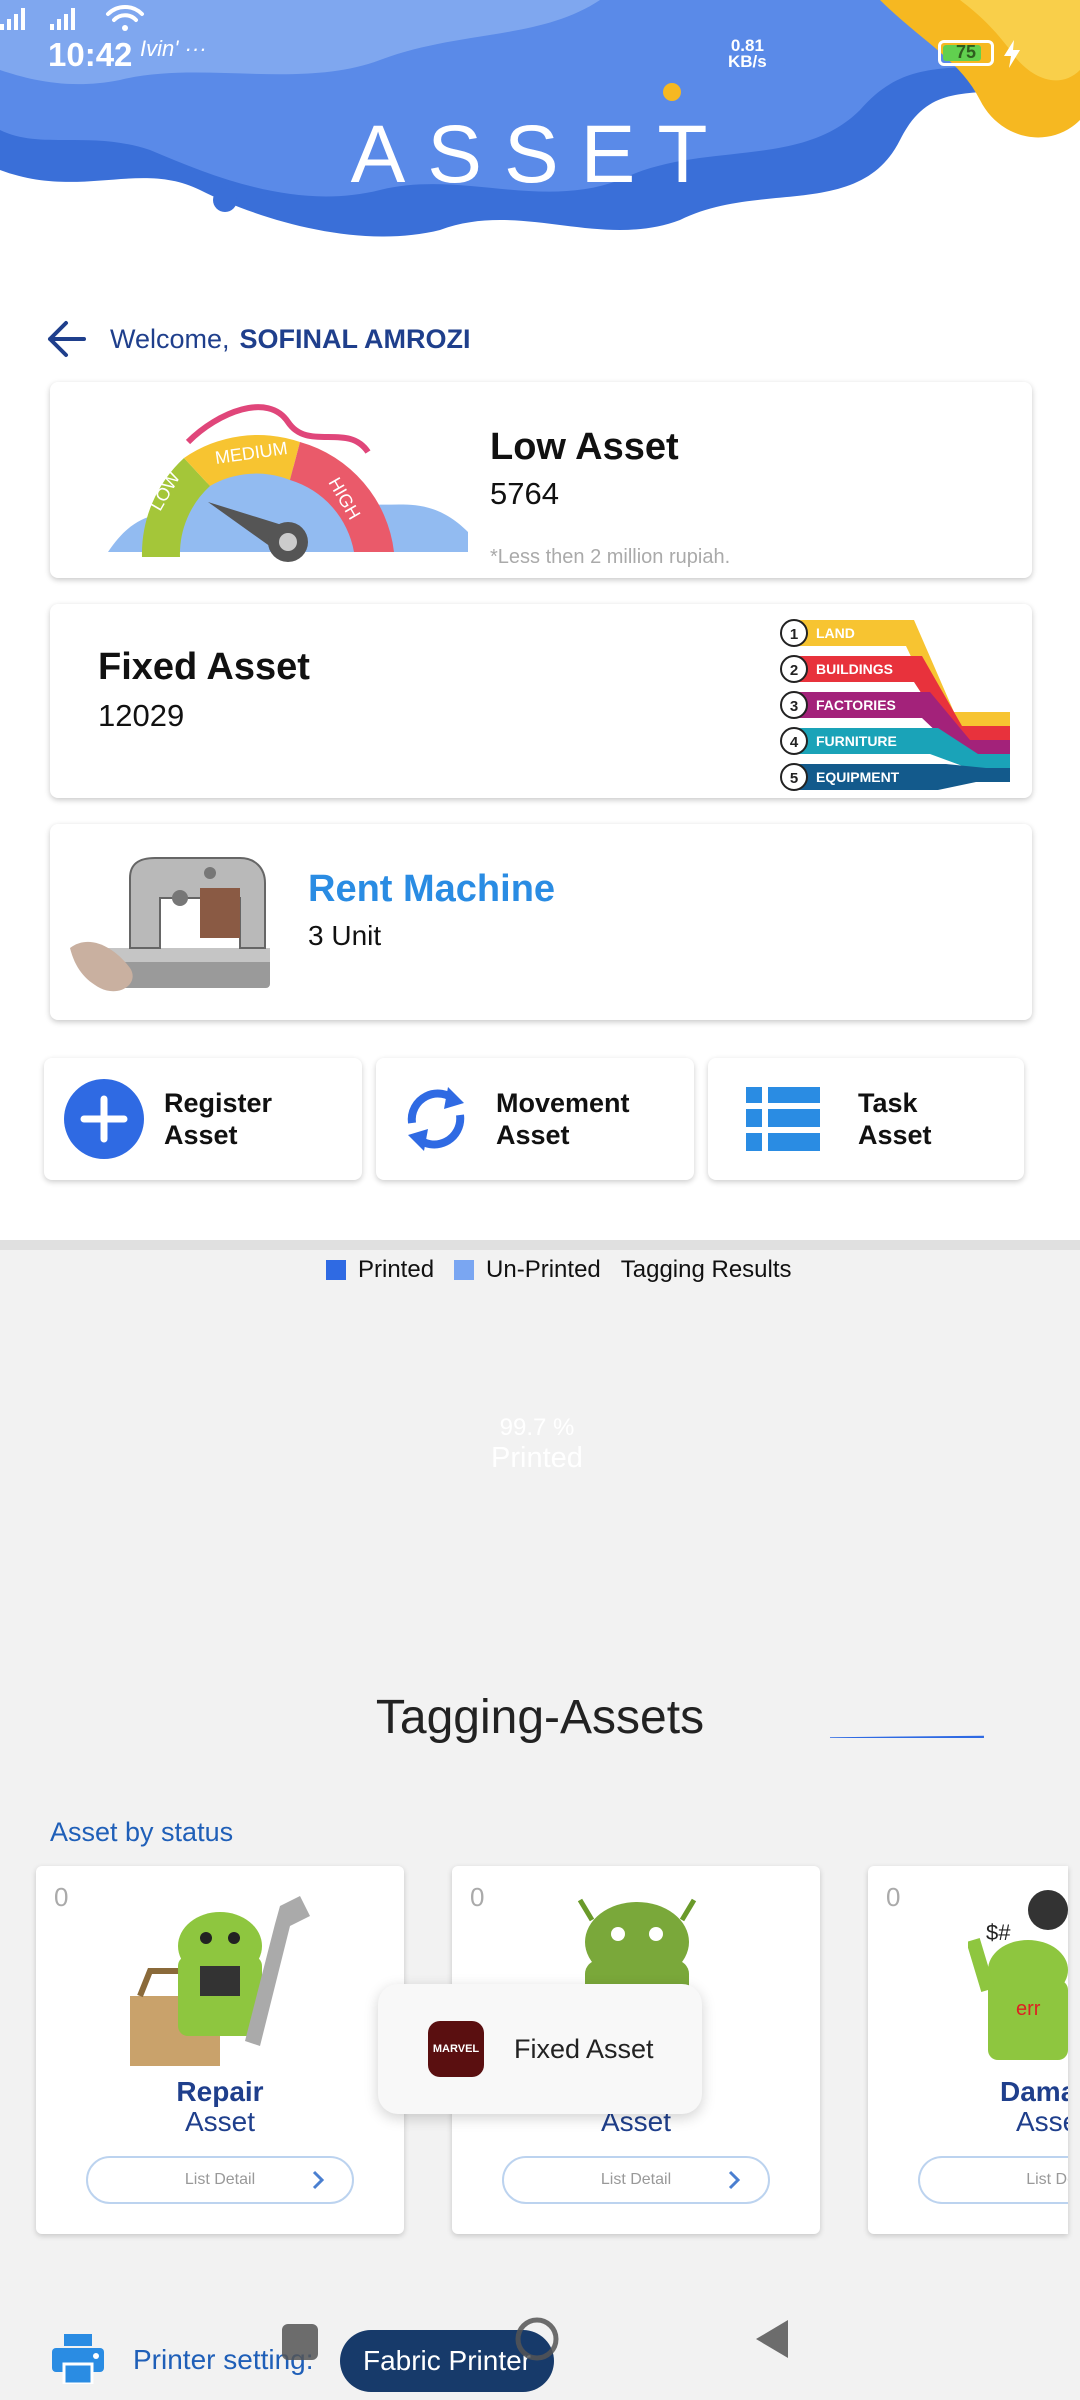  I want to click on app-header: 10:42 Ivin' ··· 0.81 KB/s 75 ASSET, so click(540, 125).